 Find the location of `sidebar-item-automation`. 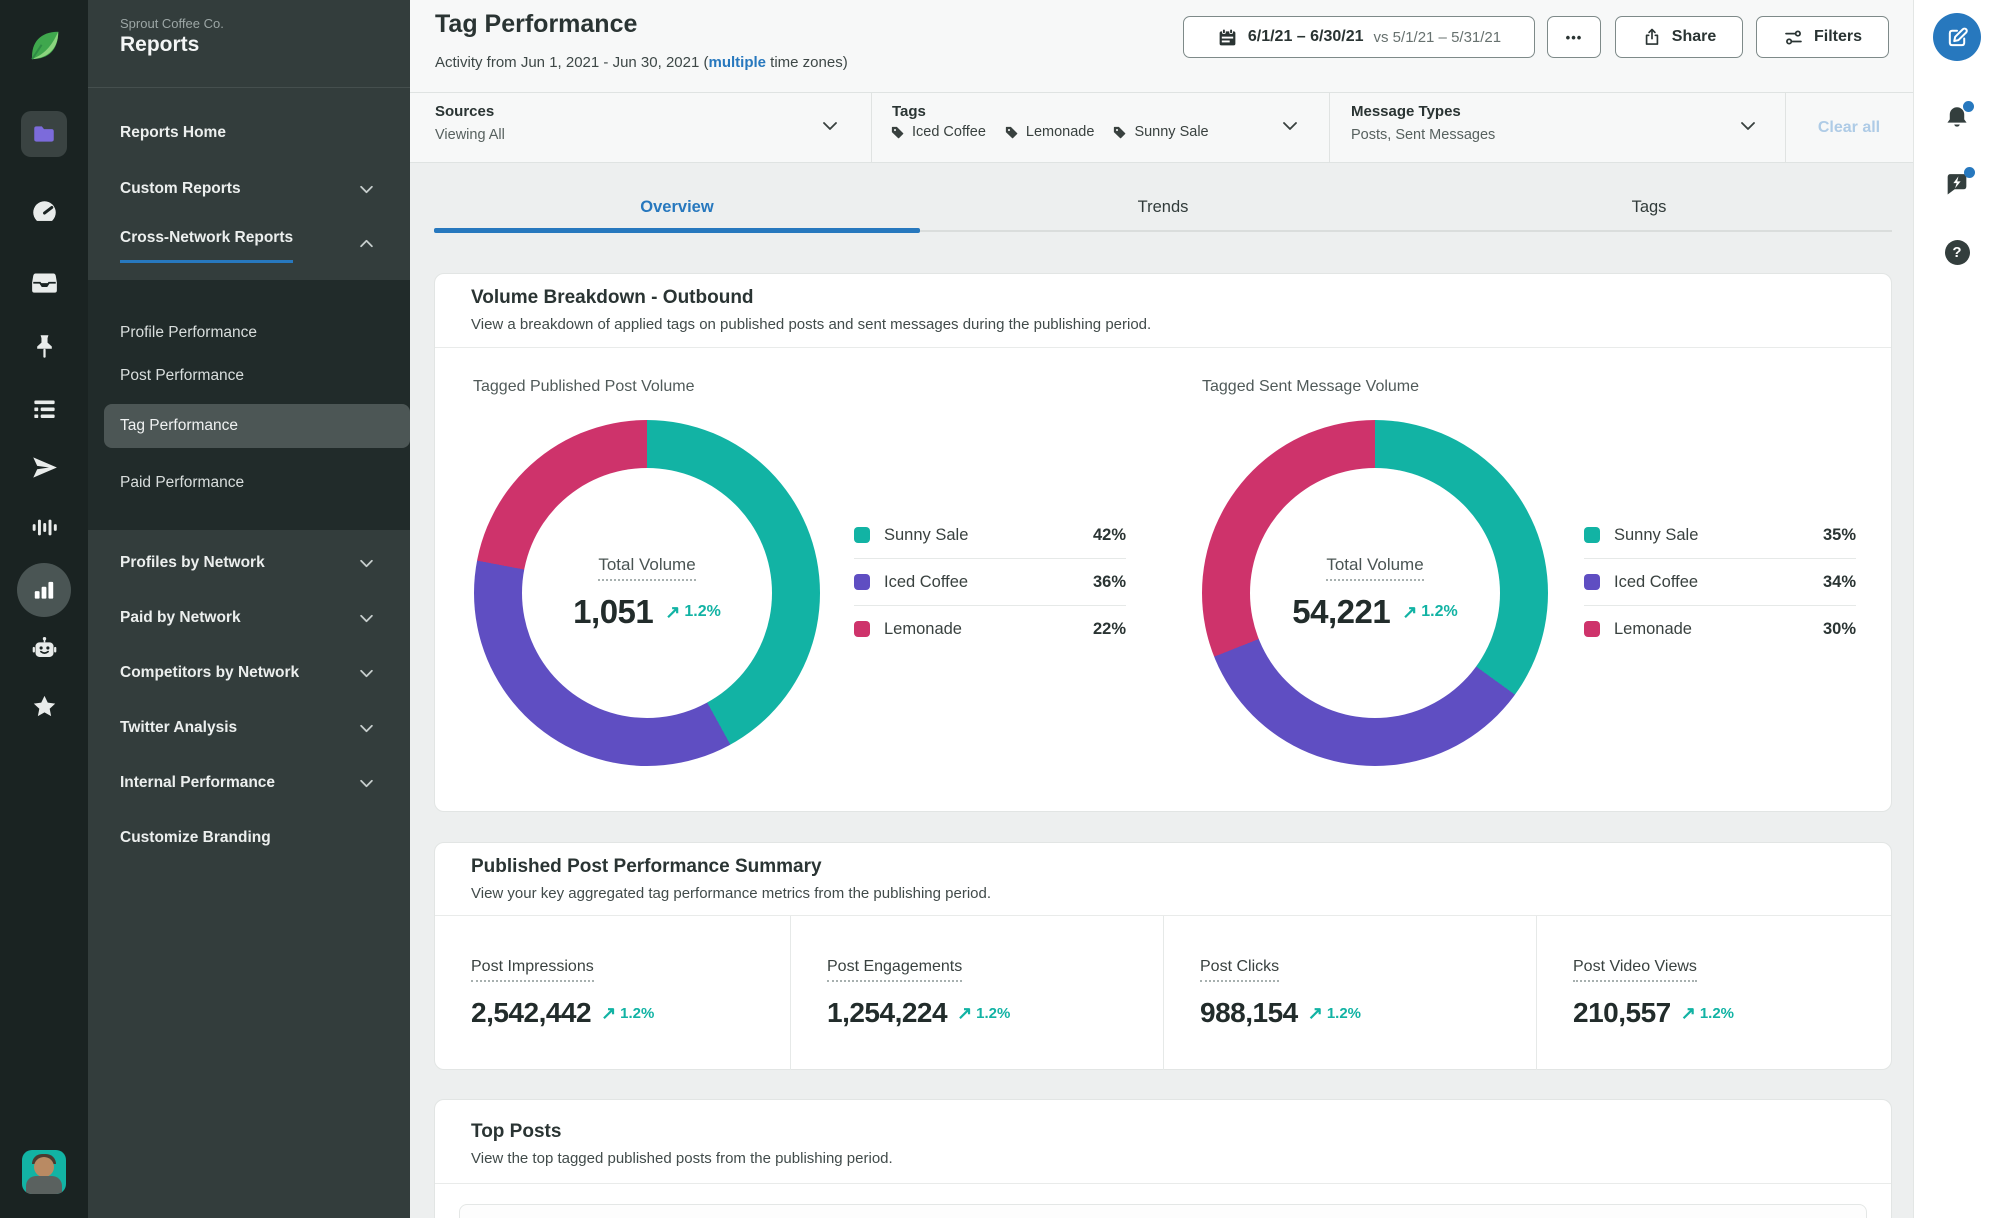

sidebar-item-automation is located at coordinates (44, 648).